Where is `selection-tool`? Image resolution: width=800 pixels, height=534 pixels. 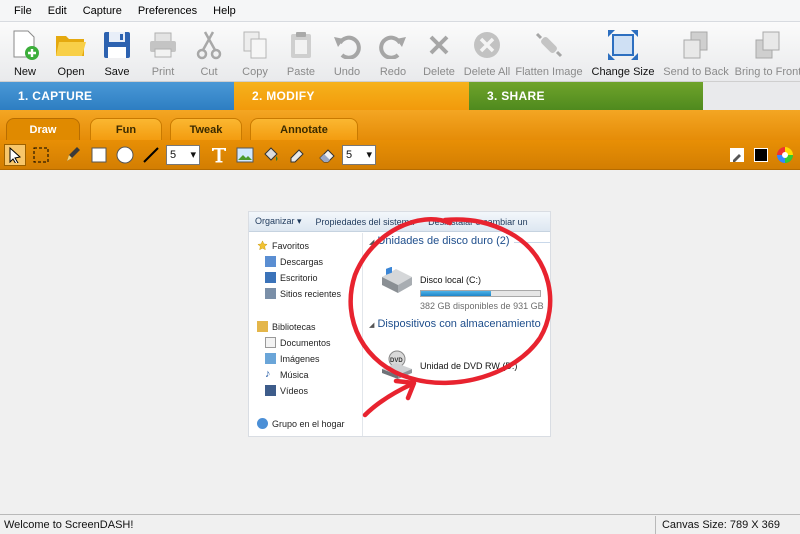 selection-tool is located at coordinates (41, 155).